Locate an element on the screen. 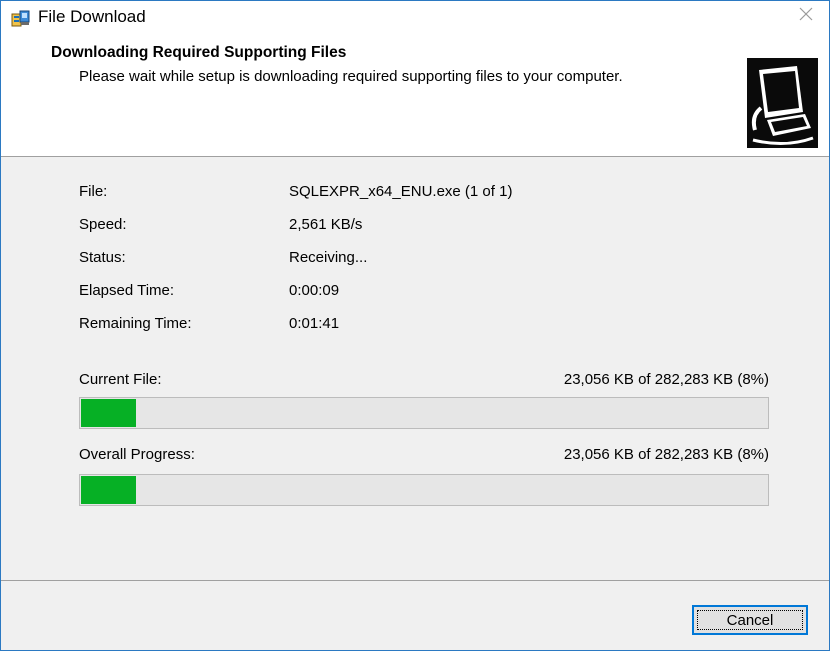  cancel-button: Cancel is located at coordinates (750, 620).